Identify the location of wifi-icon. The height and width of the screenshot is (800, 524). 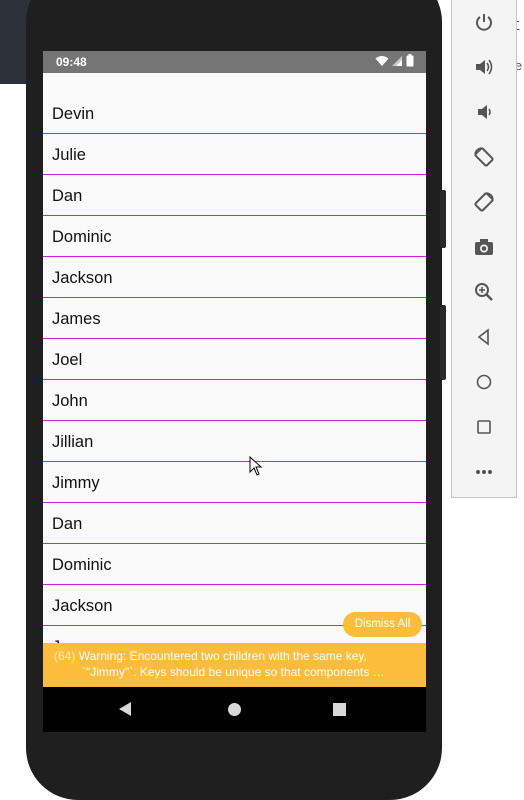
(382, 60).